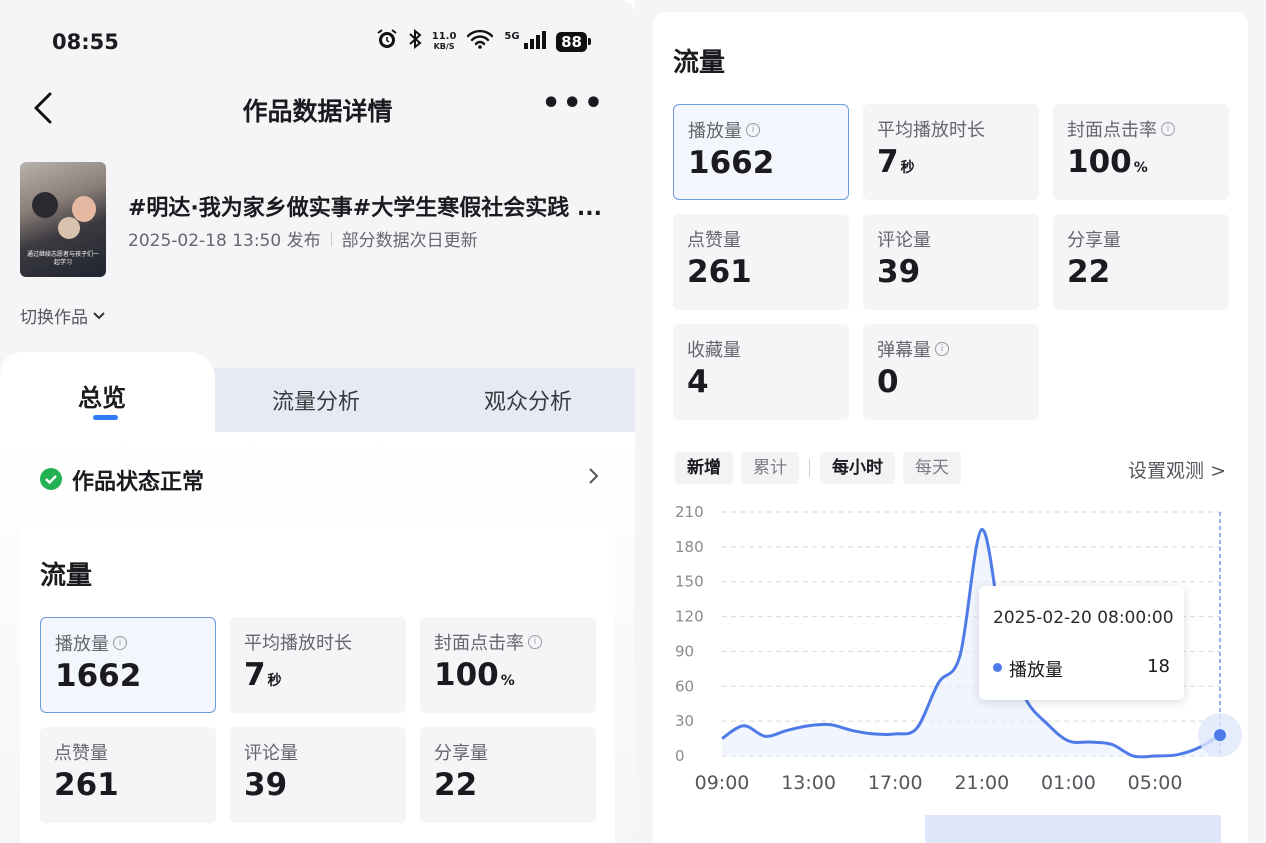 The width and height of the screenshot is (1266, 843). Describe the element at coordinates (317, 111) in the screenshot. I see `page-title: 作品数据详情` at that location.